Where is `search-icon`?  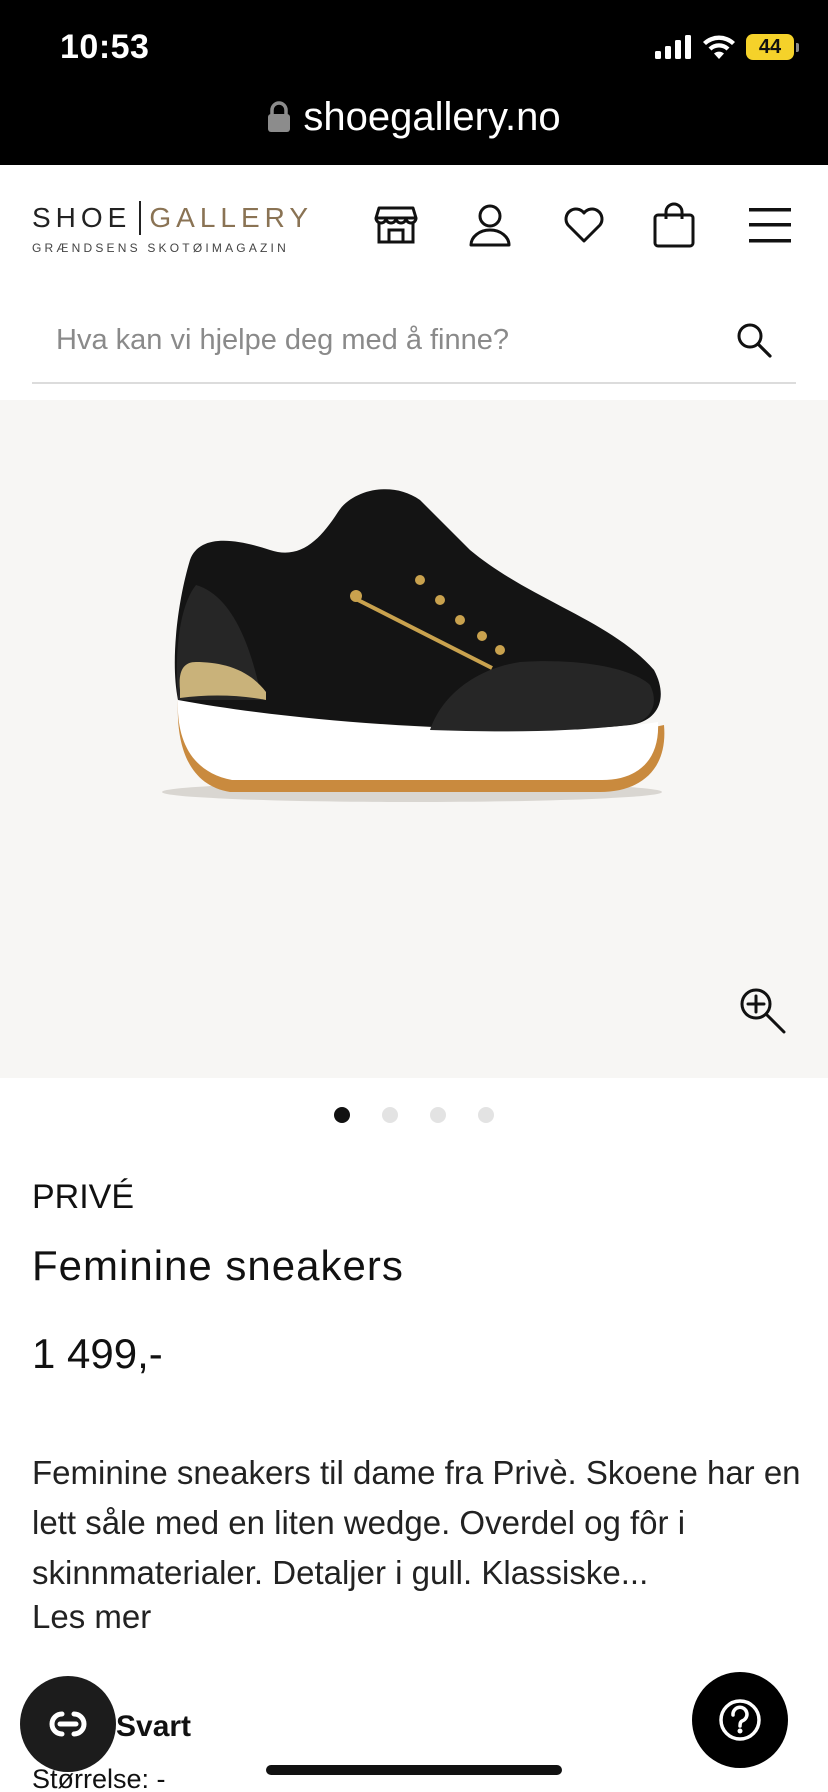
search-icon is located at coordinates (754, 340).